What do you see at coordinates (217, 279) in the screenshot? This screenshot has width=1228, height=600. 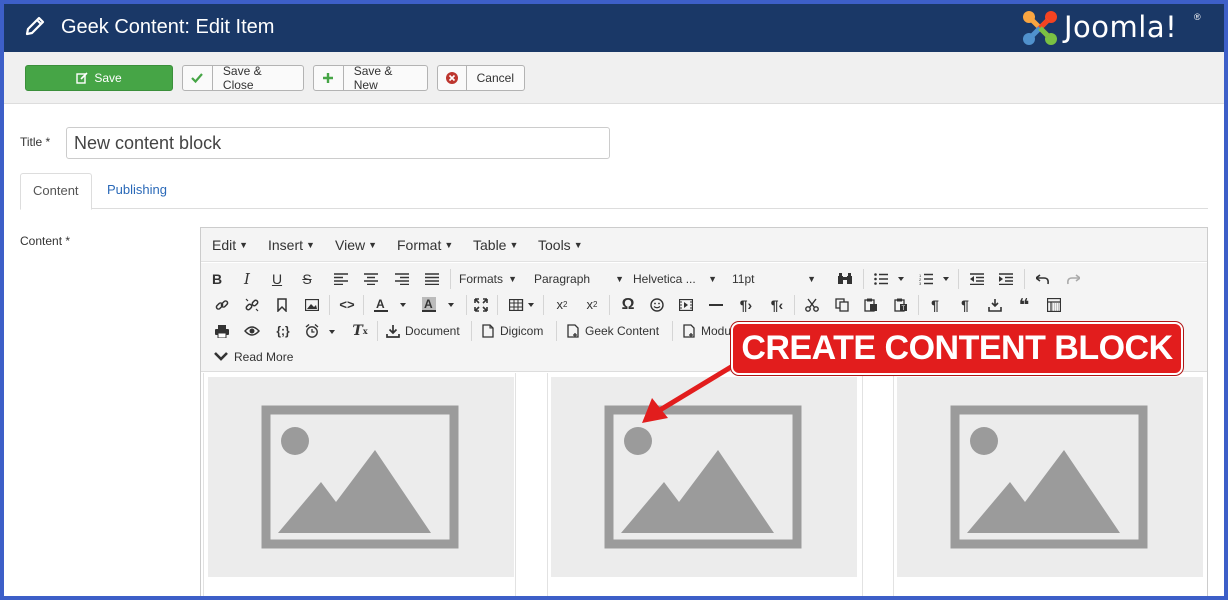 I see `bold-icon: B` at bounding box center [217, 279].